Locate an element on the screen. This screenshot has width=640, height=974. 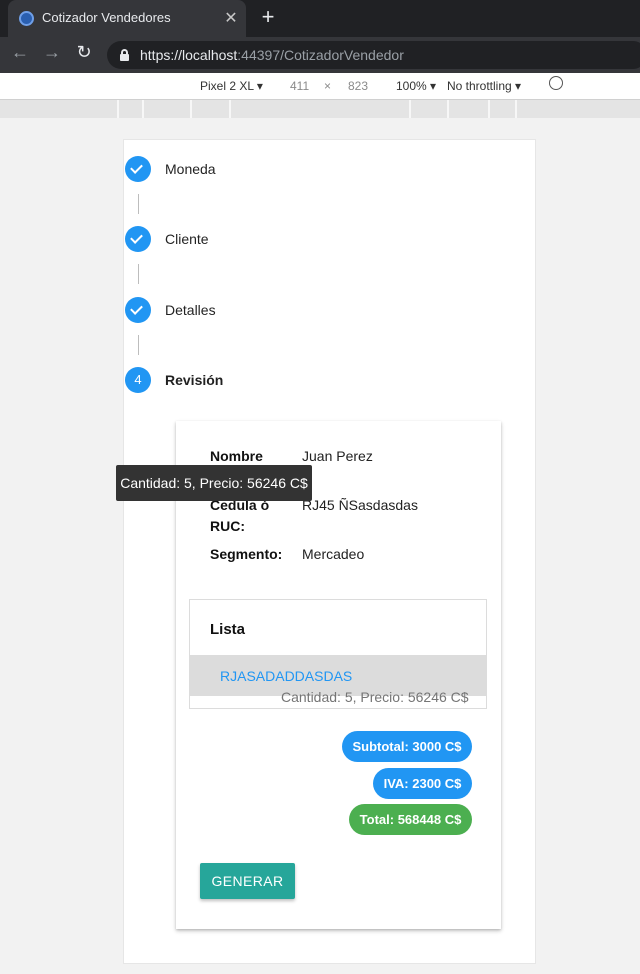
cedula-label: Cedula ó RUC: is located at coordinates (240, 515).